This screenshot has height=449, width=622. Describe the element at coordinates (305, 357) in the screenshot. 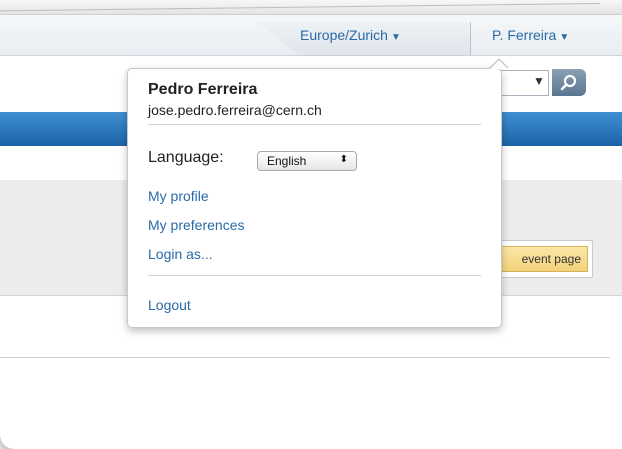

I see `content-divider` at that location.